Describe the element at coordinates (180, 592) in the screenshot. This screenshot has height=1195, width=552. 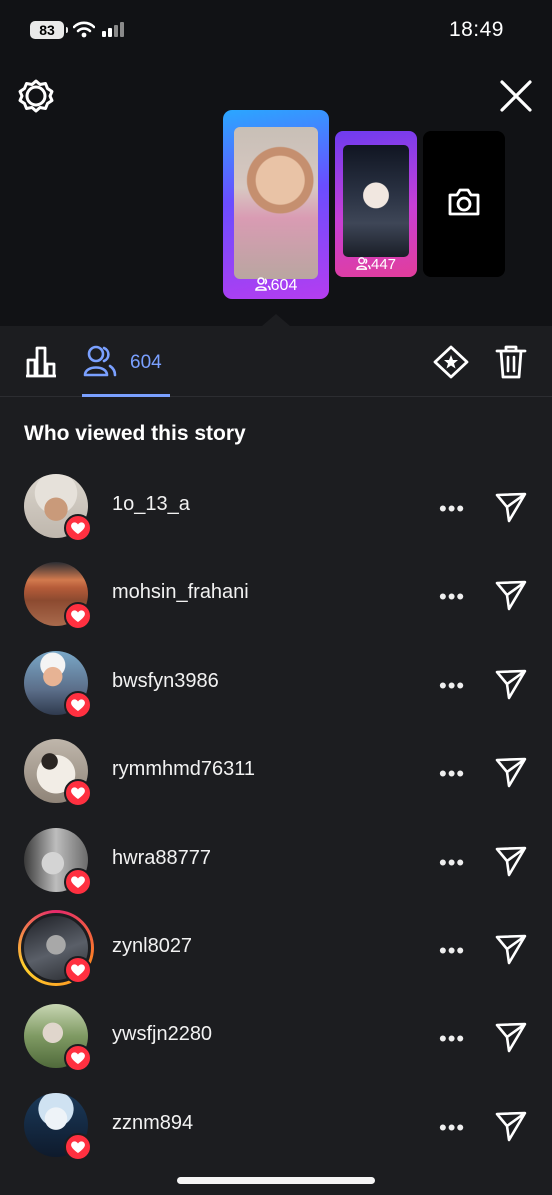
I see `username: mohsin_frahani` at that location.